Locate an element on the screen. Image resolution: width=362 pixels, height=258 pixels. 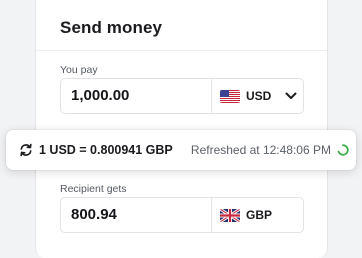
you-pay-label: You pay is located at coordinates (79, 70).